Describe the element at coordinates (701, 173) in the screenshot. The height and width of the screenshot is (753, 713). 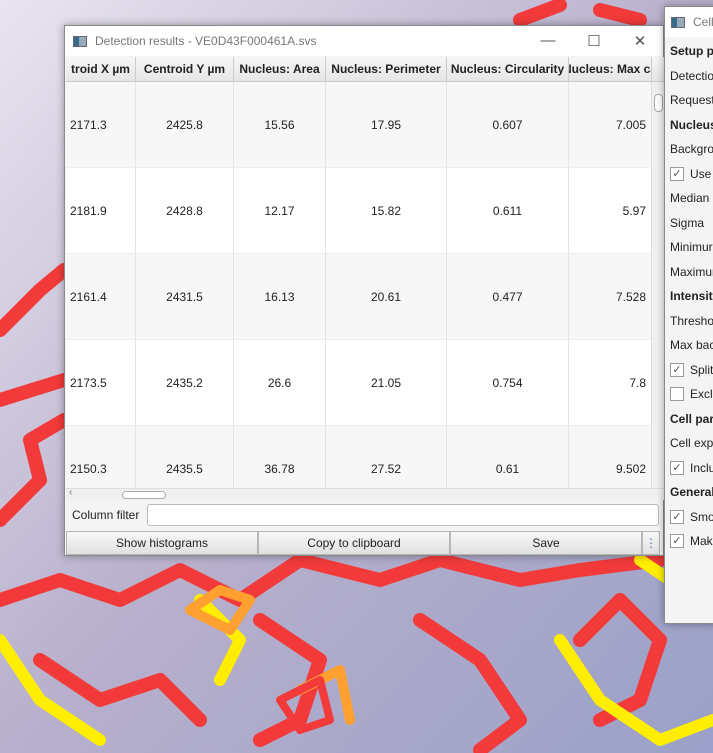
I see `panel-item-label: Use` at that location.